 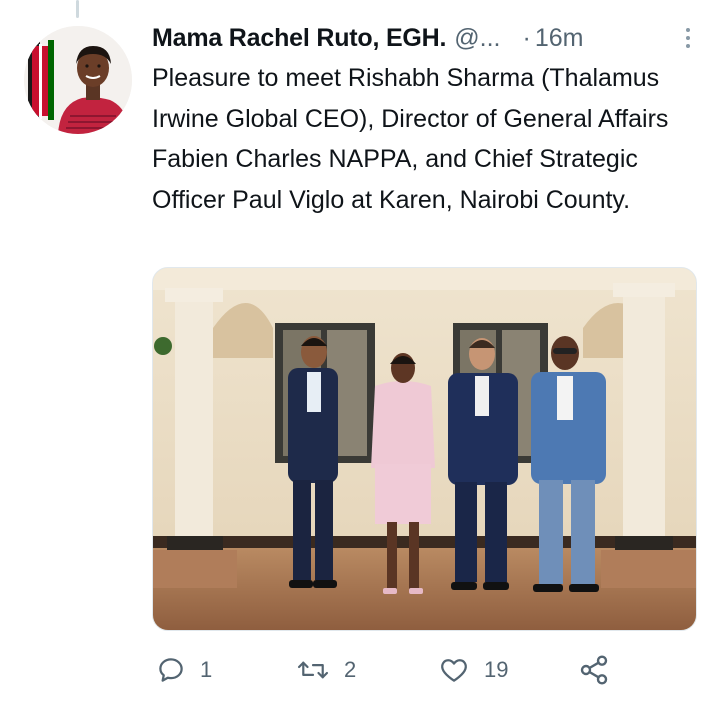 I want to click on retweet-button: 2, so click(x=326, y=670).